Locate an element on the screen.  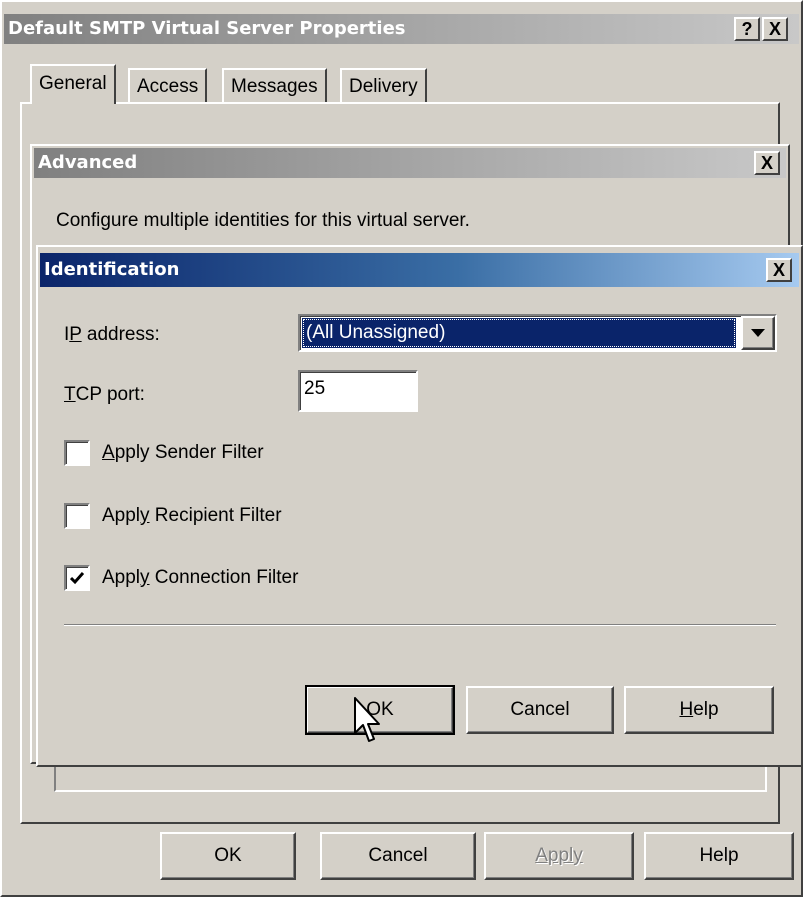
tab-access: Access is located at coordinates (168, 86).